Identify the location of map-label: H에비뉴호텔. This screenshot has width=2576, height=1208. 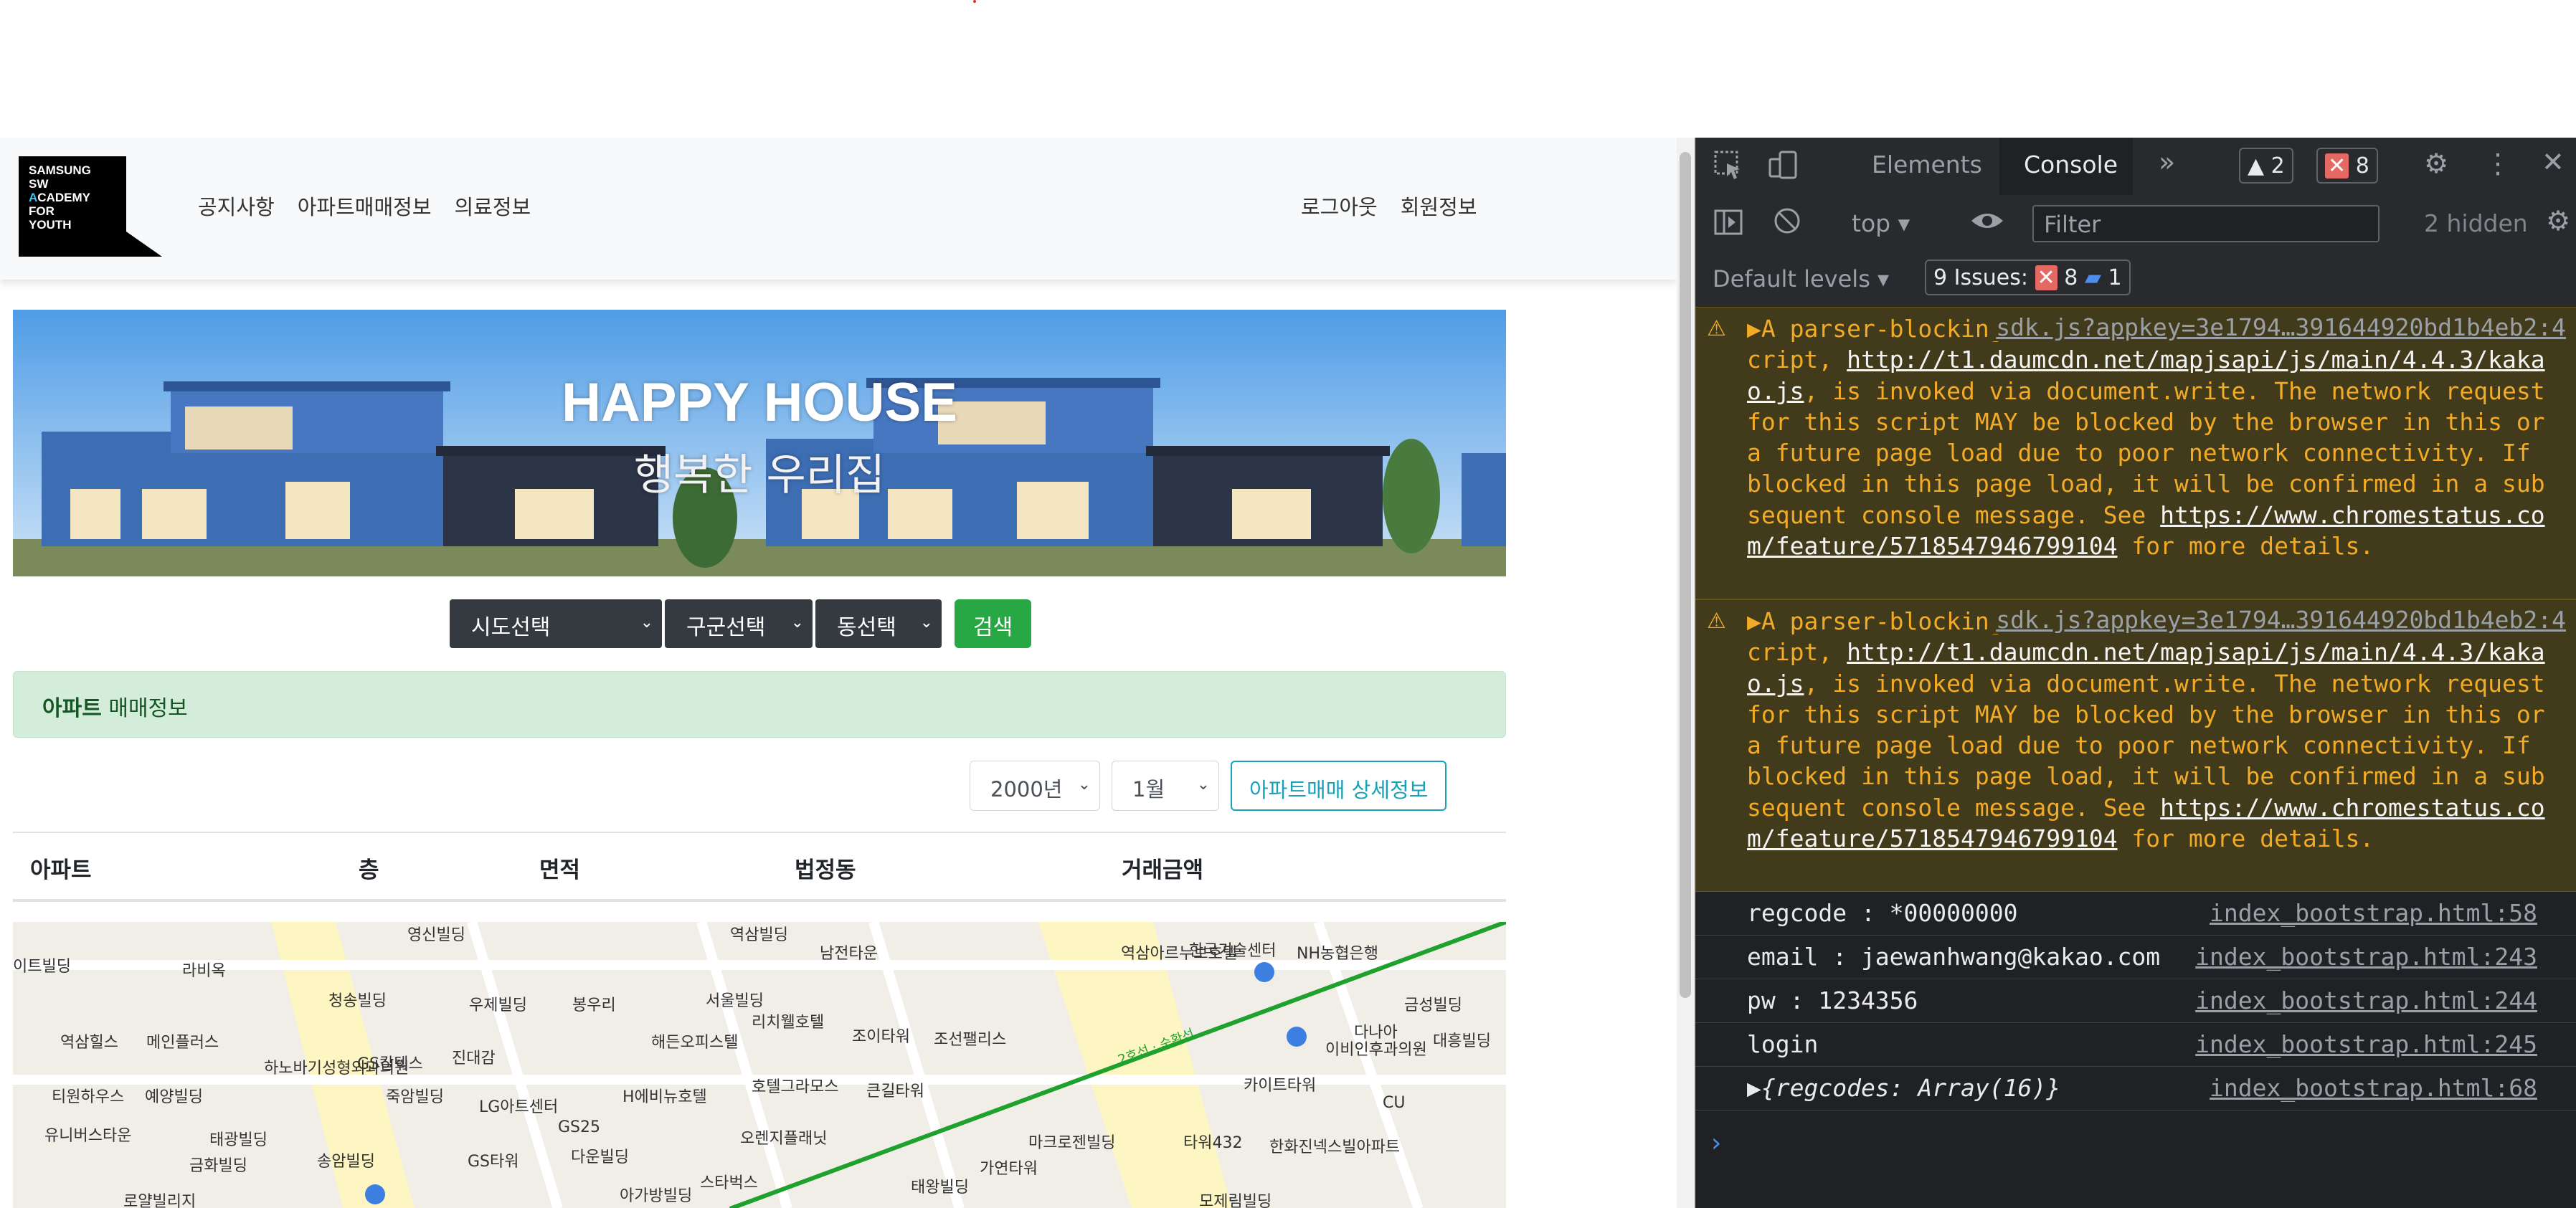
(664, 1097).